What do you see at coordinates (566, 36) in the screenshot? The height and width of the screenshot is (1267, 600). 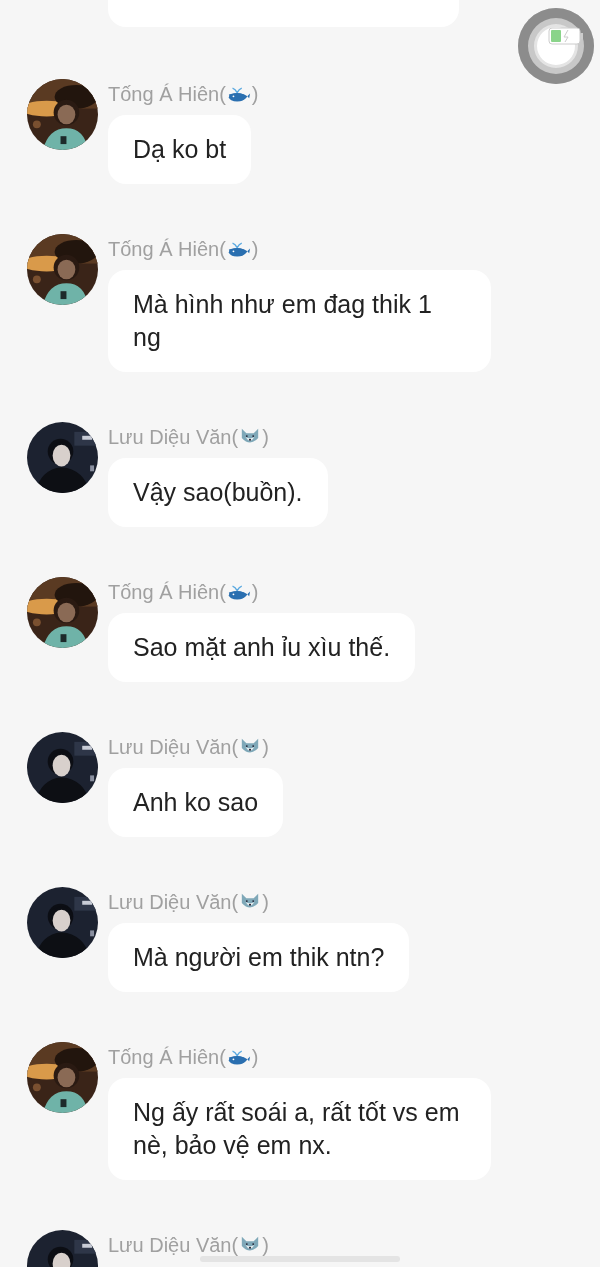 I see `battery-icon` at bounding box center [566, 36].